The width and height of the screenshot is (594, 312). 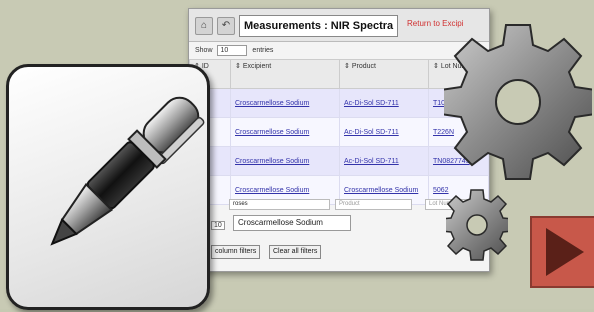 What do you see at coordinates (295, 252) in the screenshot?
I see `clear-all-filters-button: Clear all filters` at bounding box center [295, 252].